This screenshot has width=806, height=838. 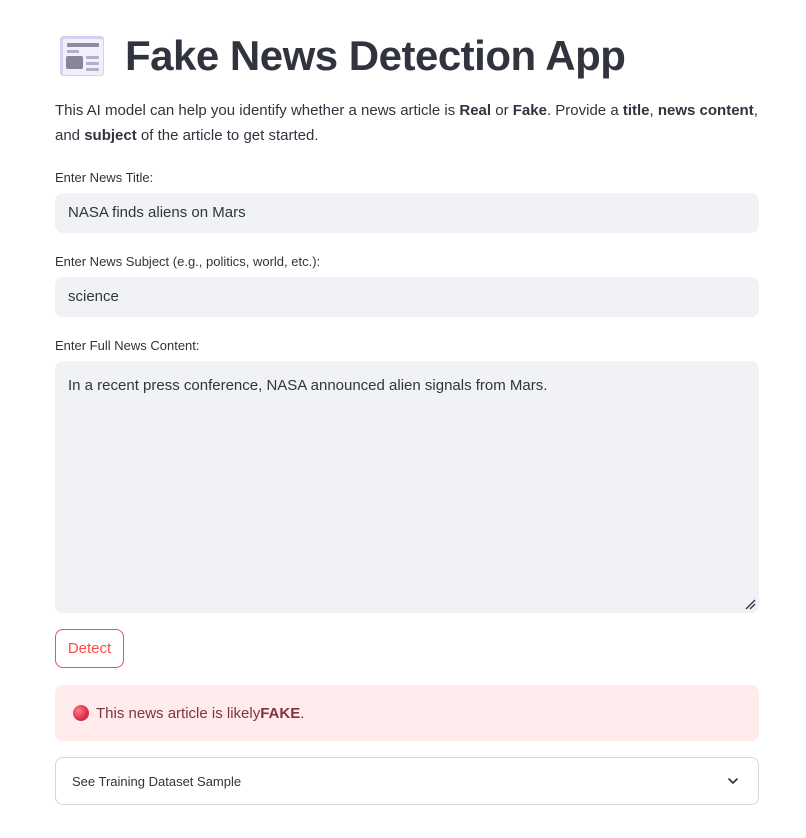 I want to click on title-label: Enter News Title:, so click(x=104, y=177).